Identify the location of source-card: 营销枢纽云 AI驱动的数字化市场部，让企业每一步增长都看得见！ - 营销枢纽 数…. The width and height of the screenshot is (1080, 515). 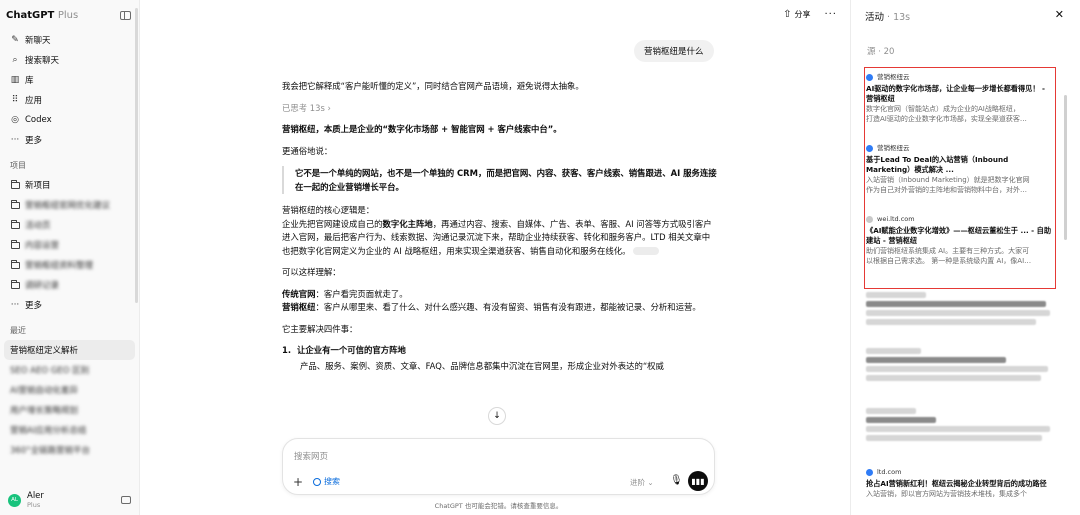
(960, 98).